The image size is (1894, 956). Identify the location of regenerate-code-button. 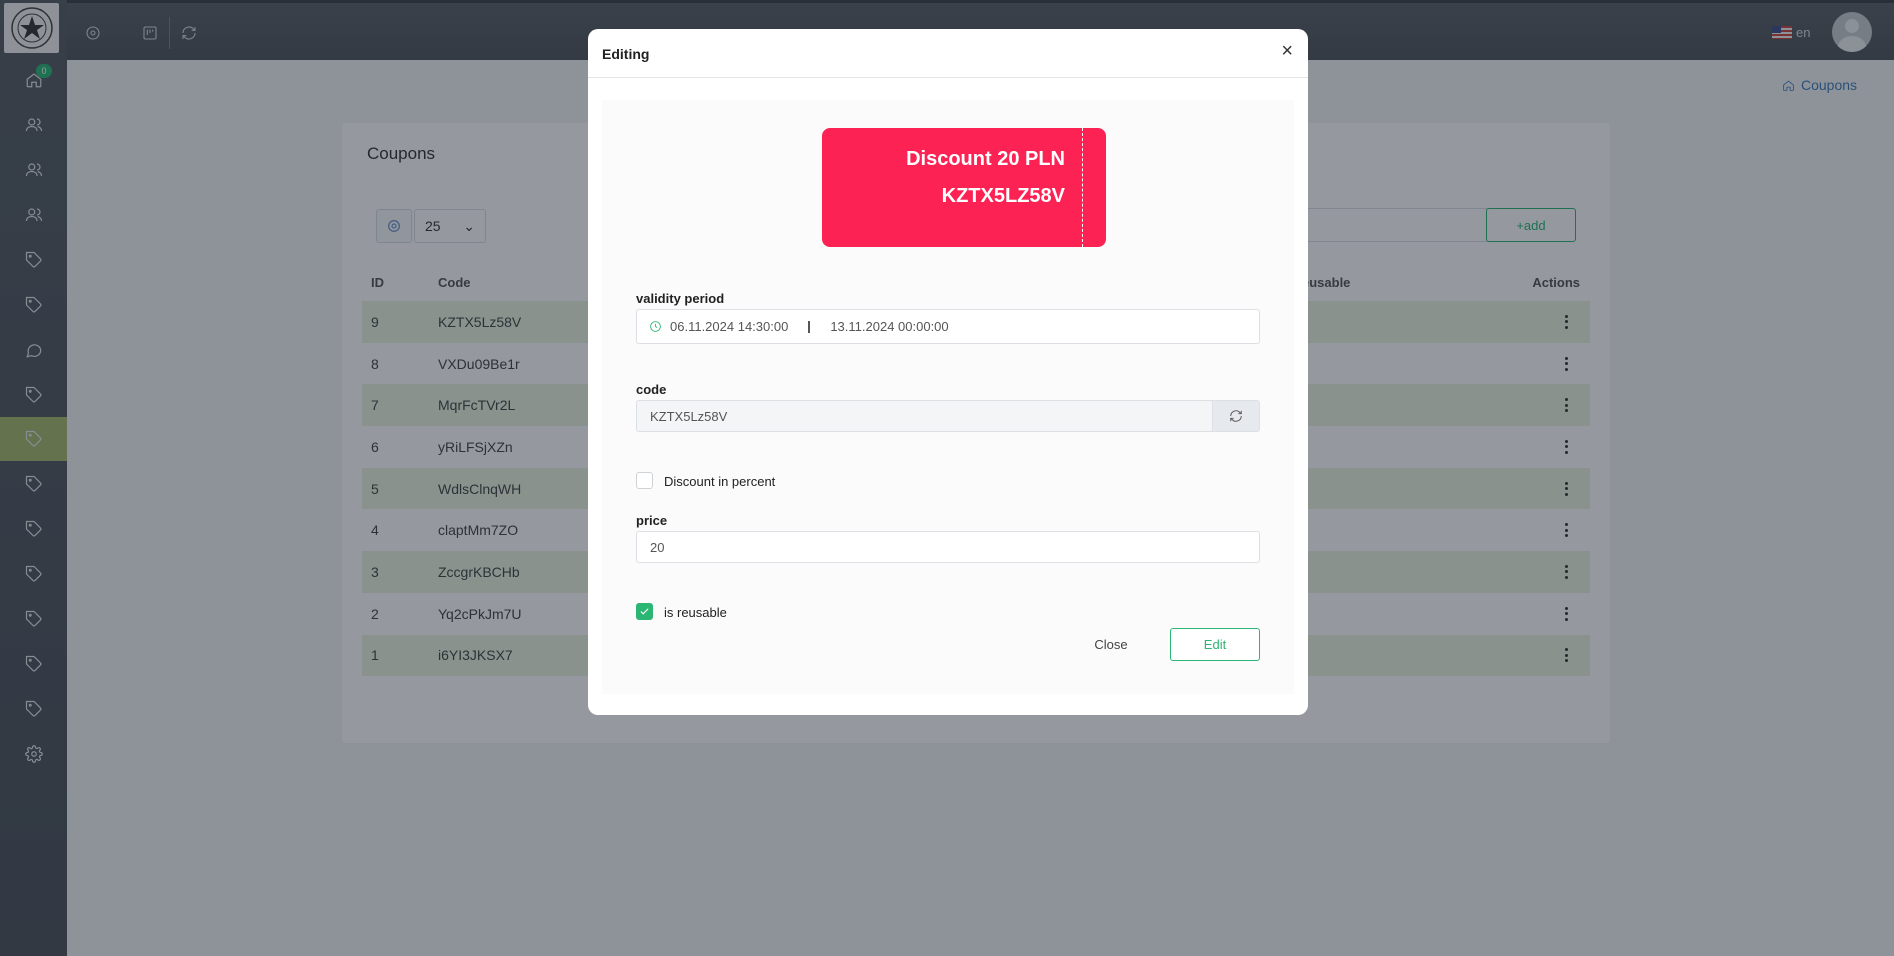
(1236, 416).